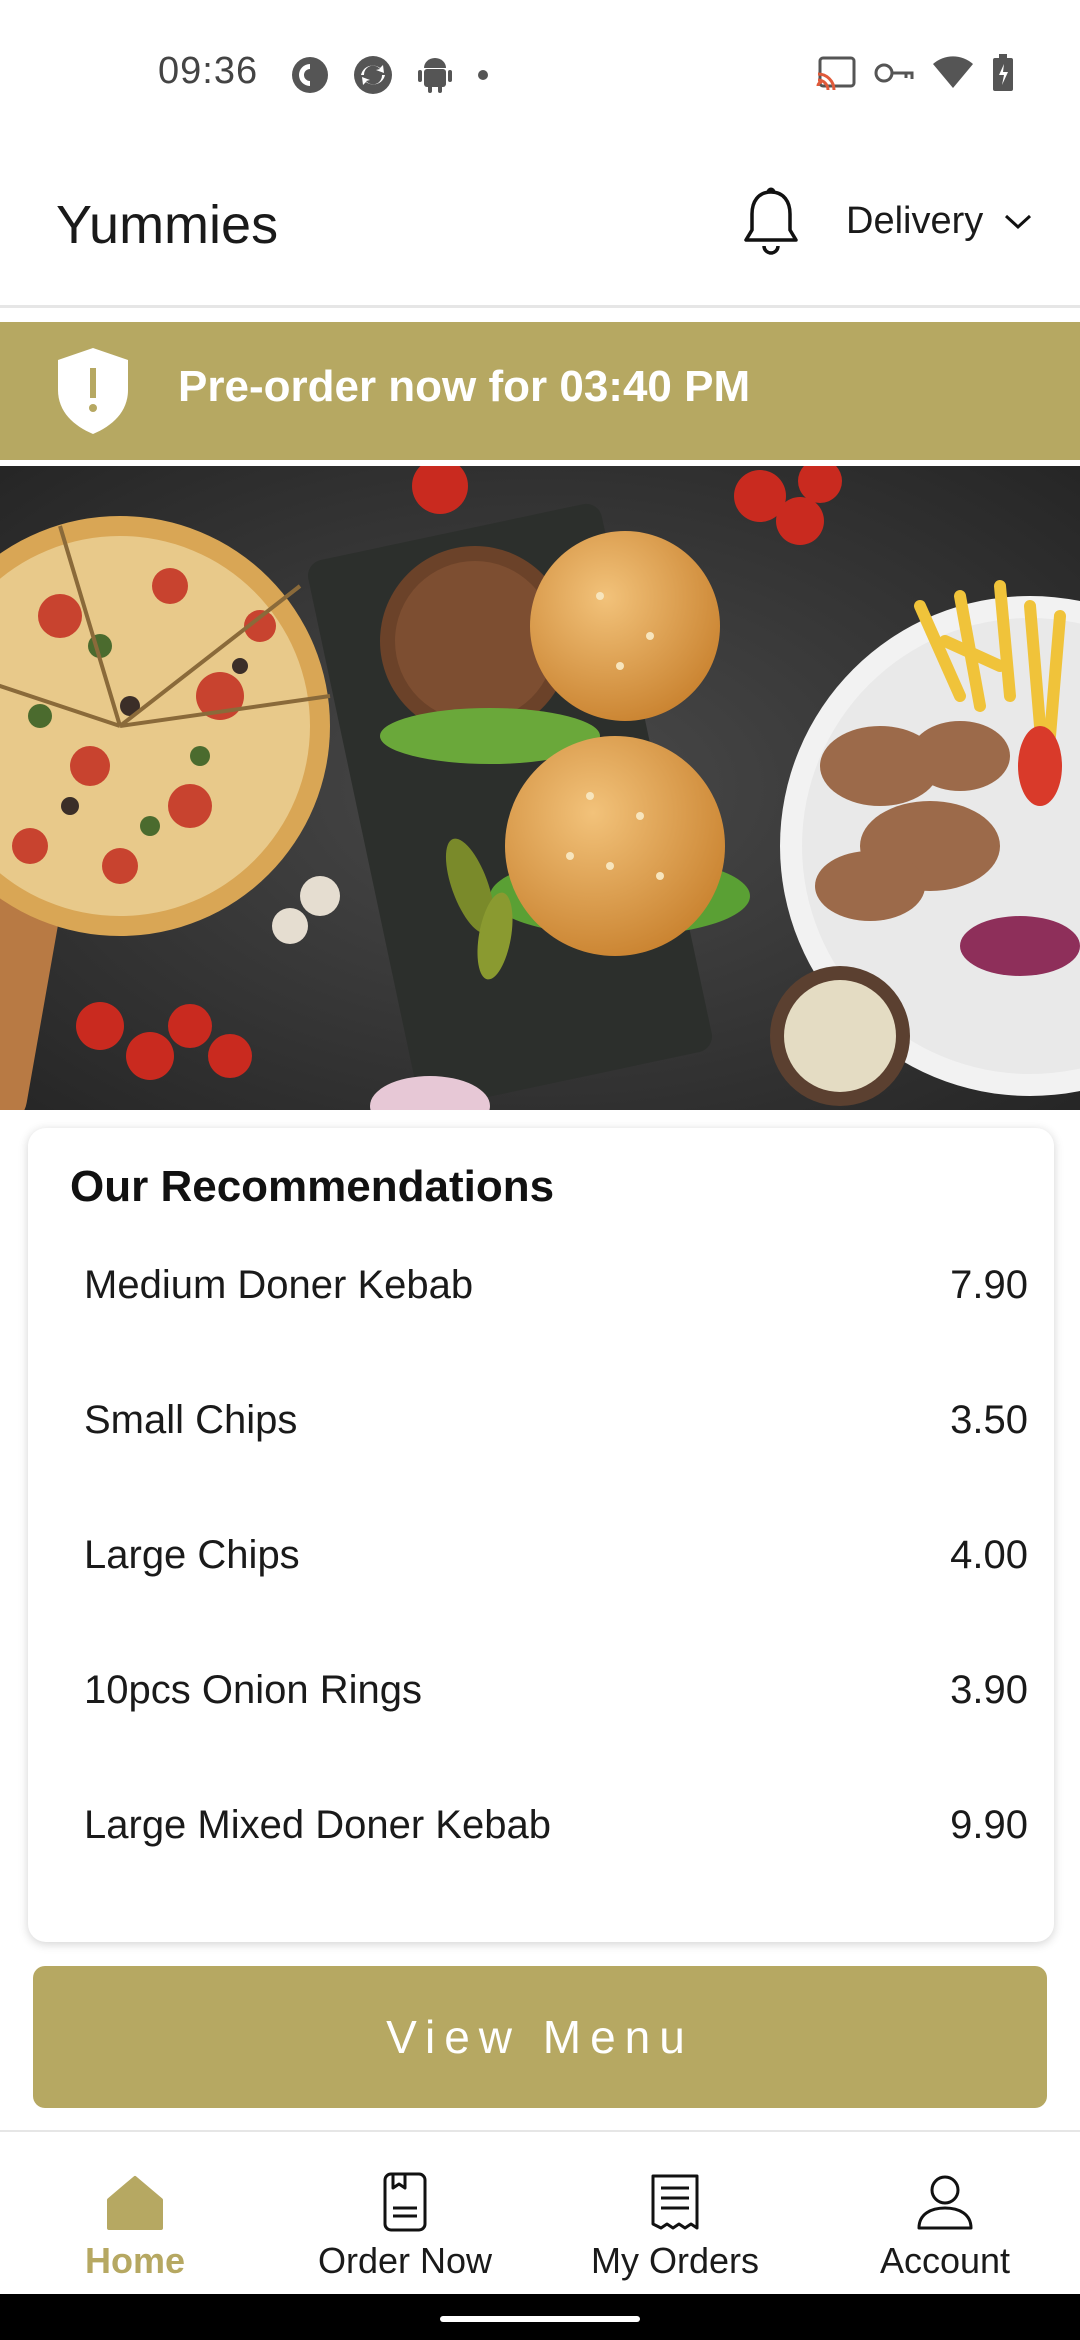  I want to click on view-menu-label: View Menu, so click(540, 2037).